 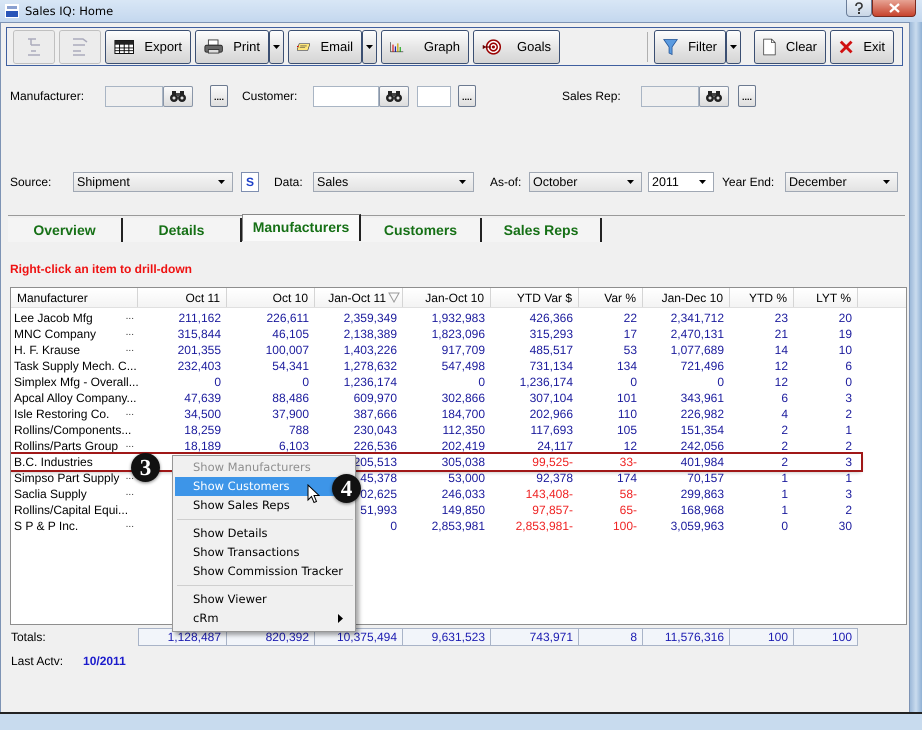 I want to click on table-cell: 721,496, so click(x=702, y=366).